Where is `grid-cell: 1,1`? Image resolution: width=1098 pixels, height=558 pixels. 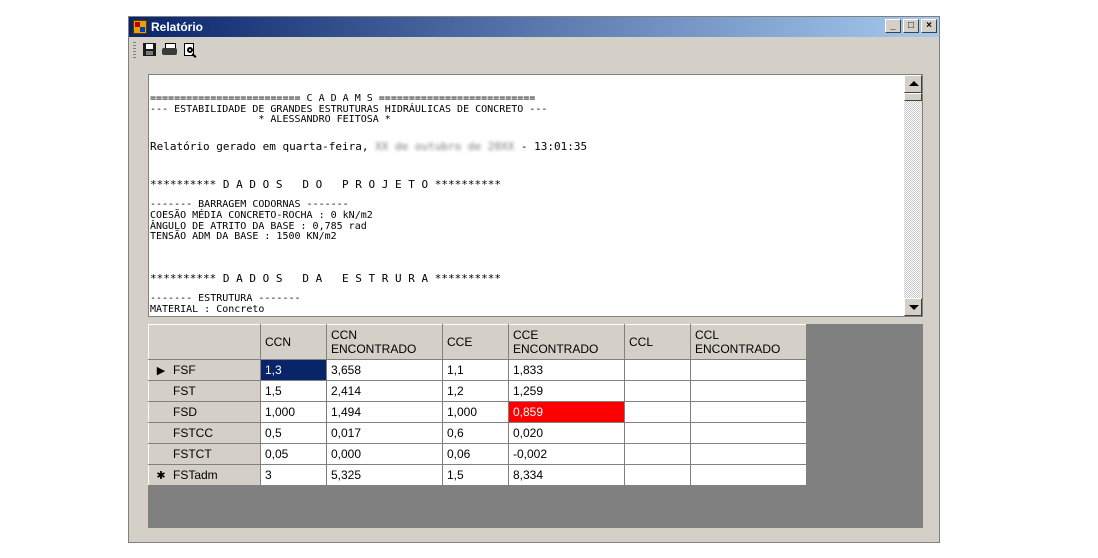
grid-cell: 1,1 is located at coordinates (475, 370).